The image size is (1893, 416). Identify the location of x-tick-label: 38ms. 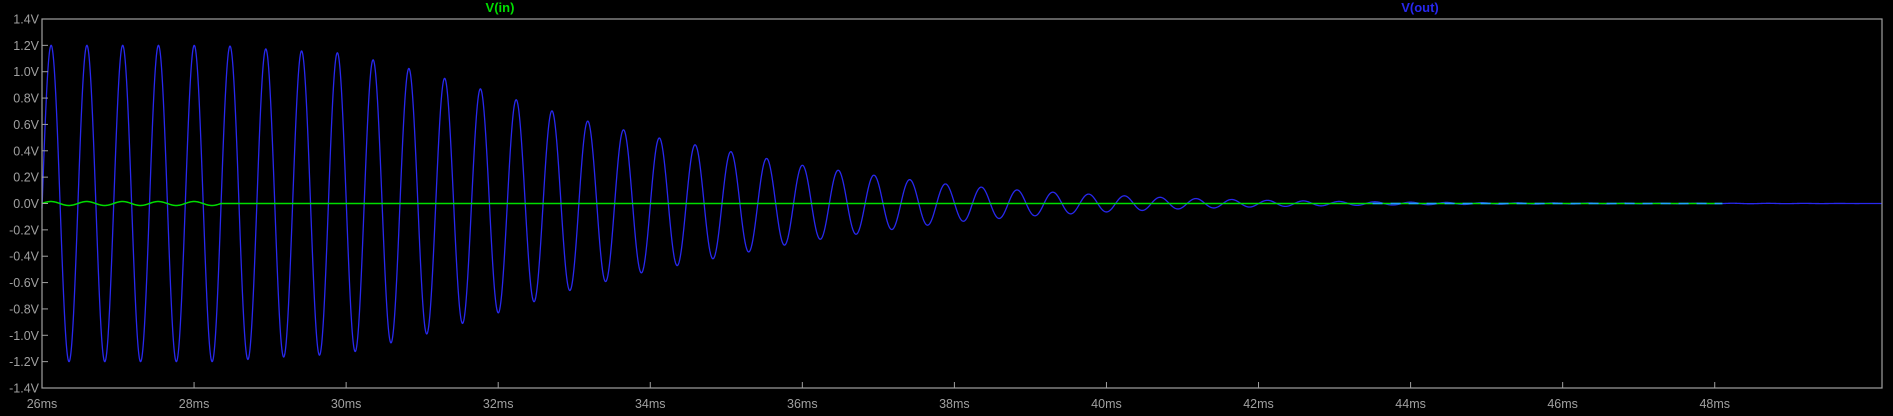
(954, 404).